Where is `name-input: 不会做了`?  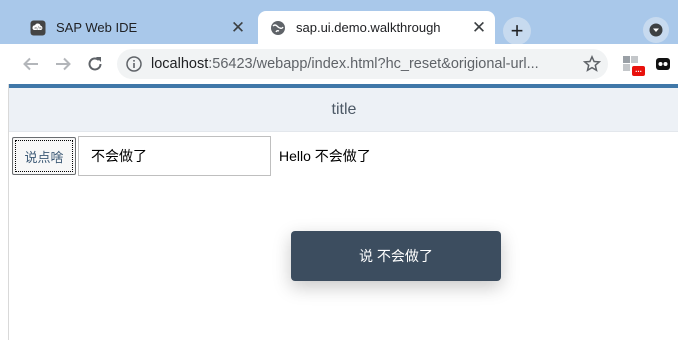 name-input: 不会做了 is located at coordinates (174, 156).